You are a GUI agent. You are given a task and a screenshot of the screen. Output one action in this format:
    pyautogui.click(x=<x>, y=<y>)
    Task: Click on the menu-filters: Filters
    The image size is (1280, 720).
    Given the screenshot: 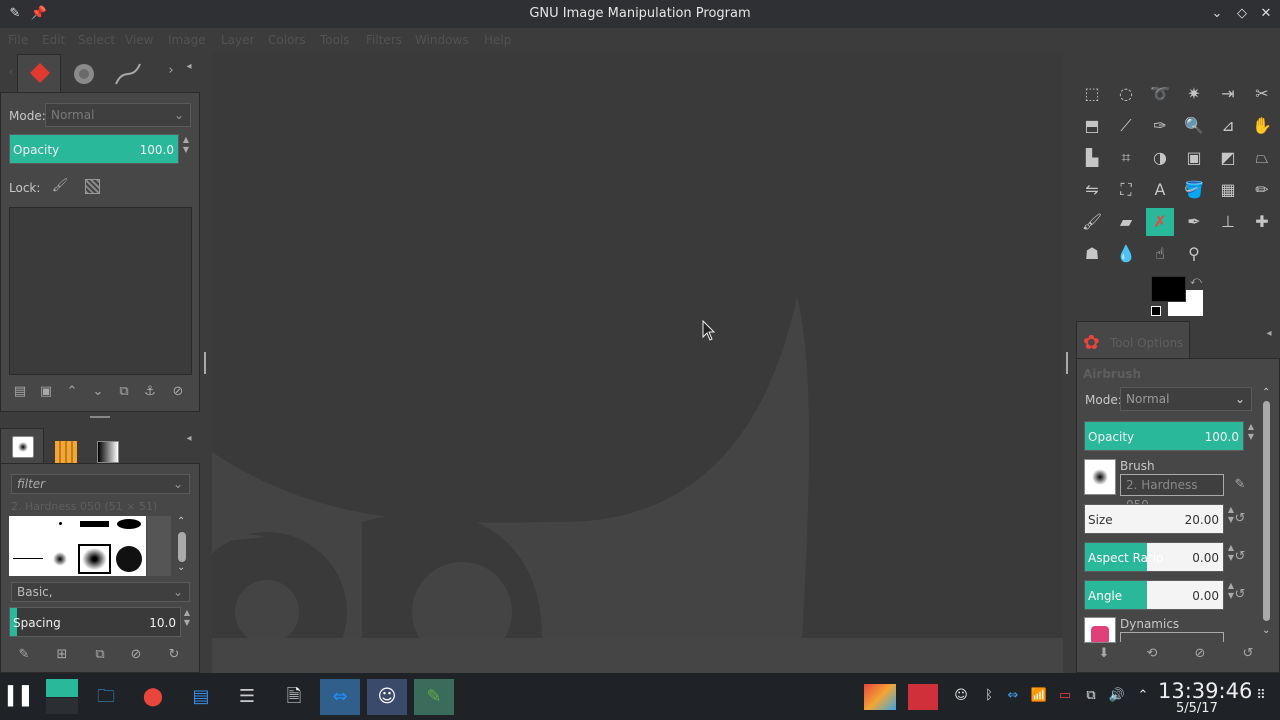 What is the action you would take?
    pyautogui.click(x=384, y=40)
    